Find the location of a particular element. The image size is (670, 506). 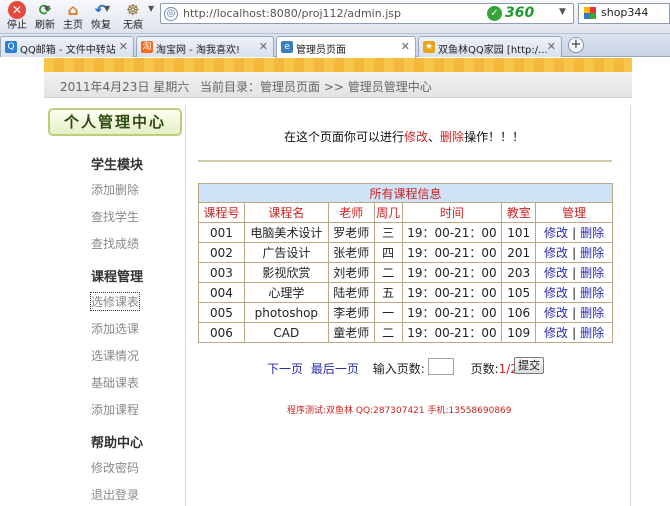

submit-button: 提交 is located at coordinates (529, 365).